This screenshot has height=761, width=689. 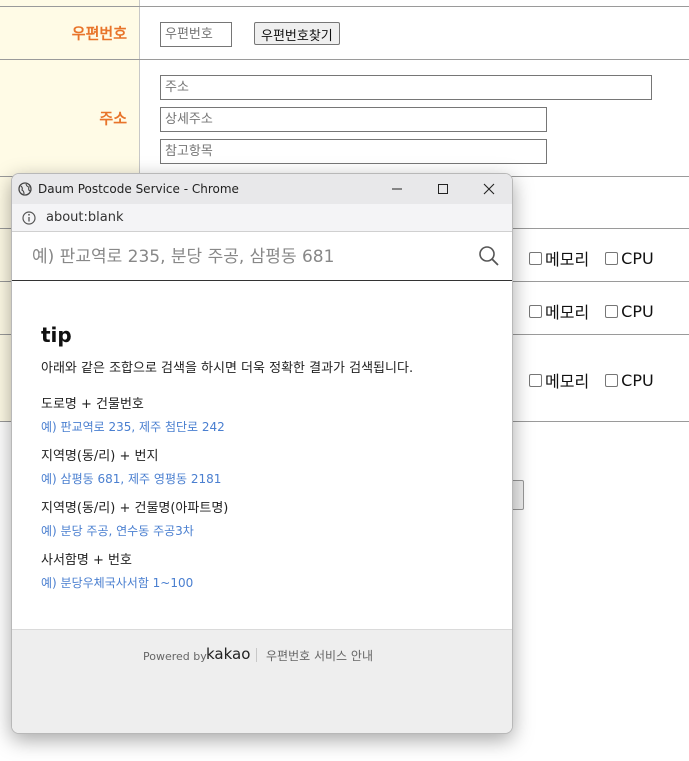 I want to click on postcode-search-input, so click(x=250, y=257).